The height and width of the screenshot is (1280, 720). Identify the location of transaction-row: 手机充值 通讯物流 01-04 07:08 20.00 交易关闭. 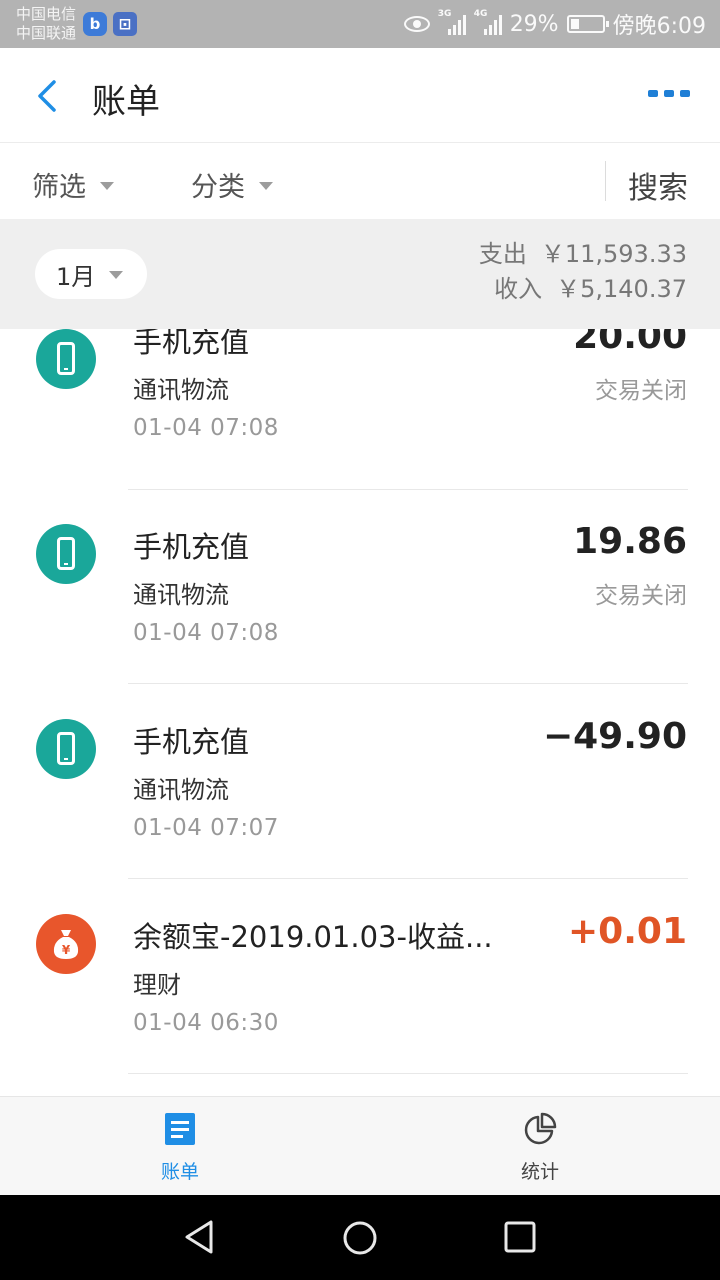
(360, 421).